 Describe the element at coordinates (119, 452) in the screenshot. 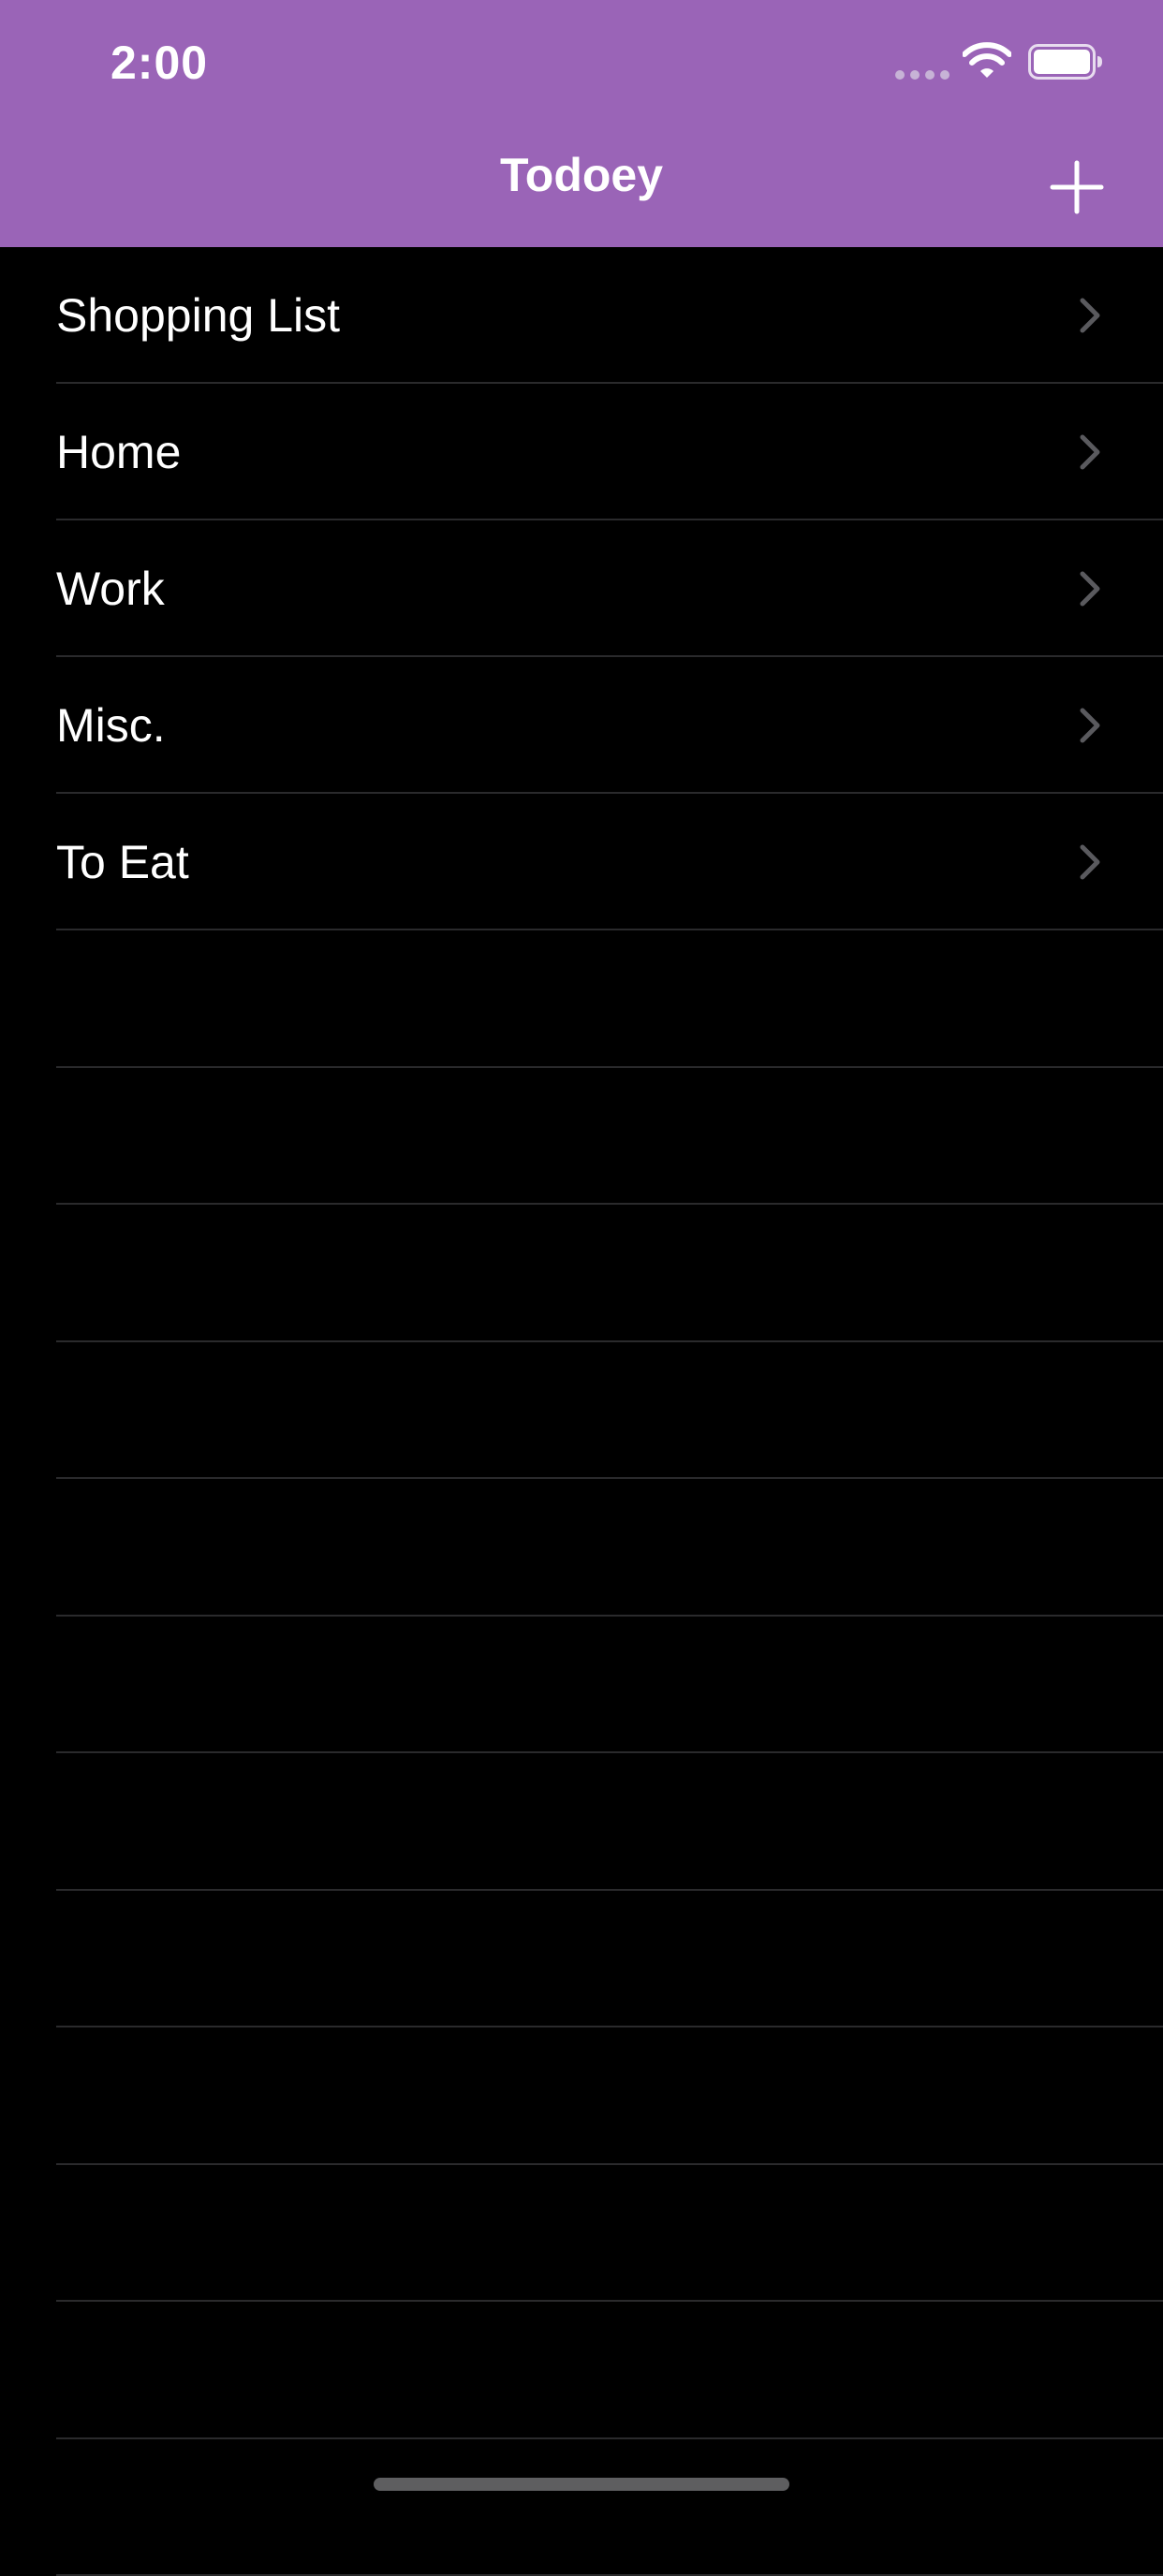

I see `category-label: Home` at that location.